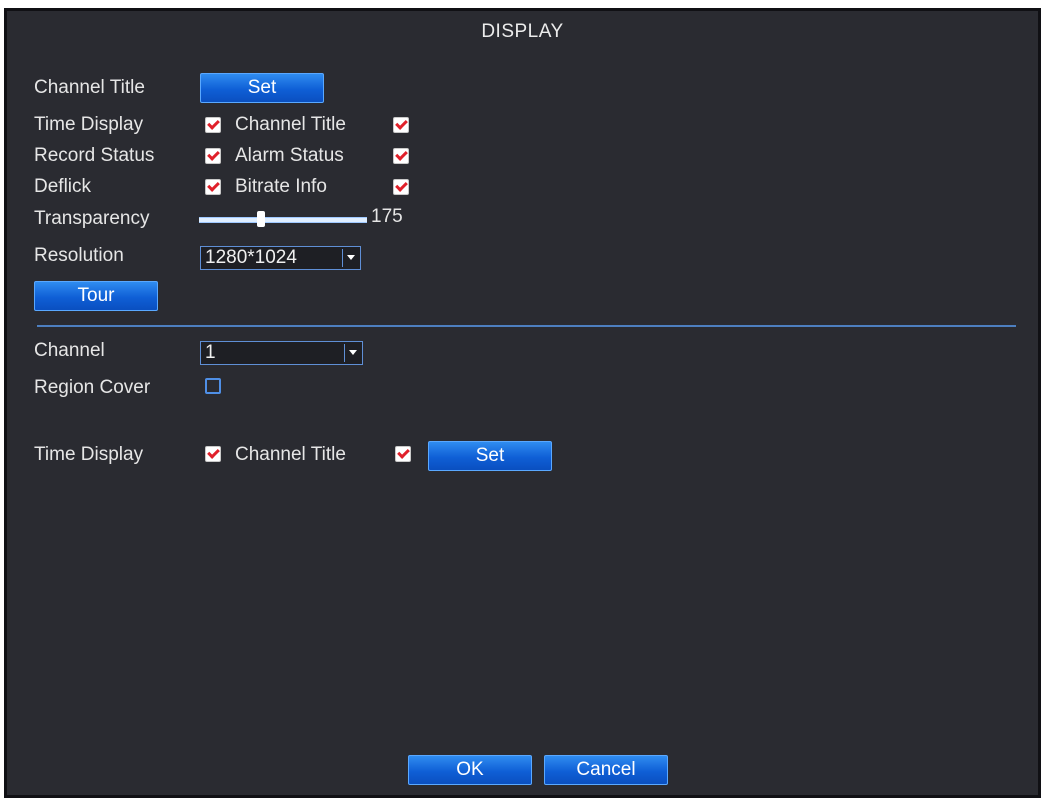  What do you see at coordinates (289, 155) in the screenshot?
I see `alarm-status-label: Alarm Status` at bounding box center [289, 155].